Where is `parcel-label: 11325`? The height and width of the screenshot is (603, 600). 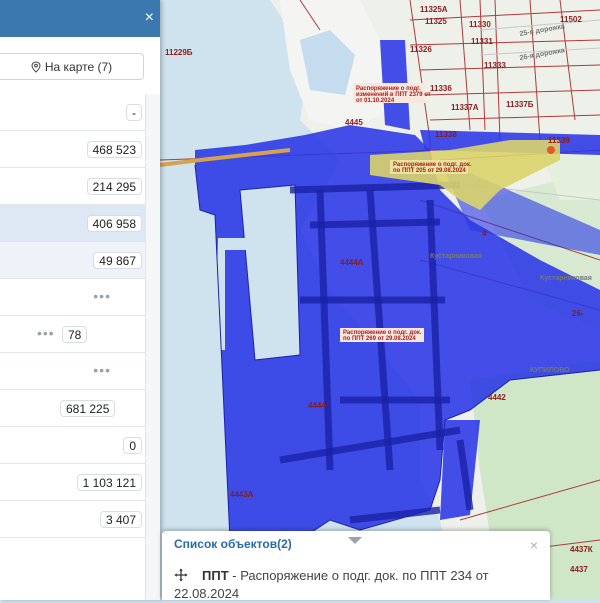
parcel-label: 11325 is located at coordinates (436, 21).